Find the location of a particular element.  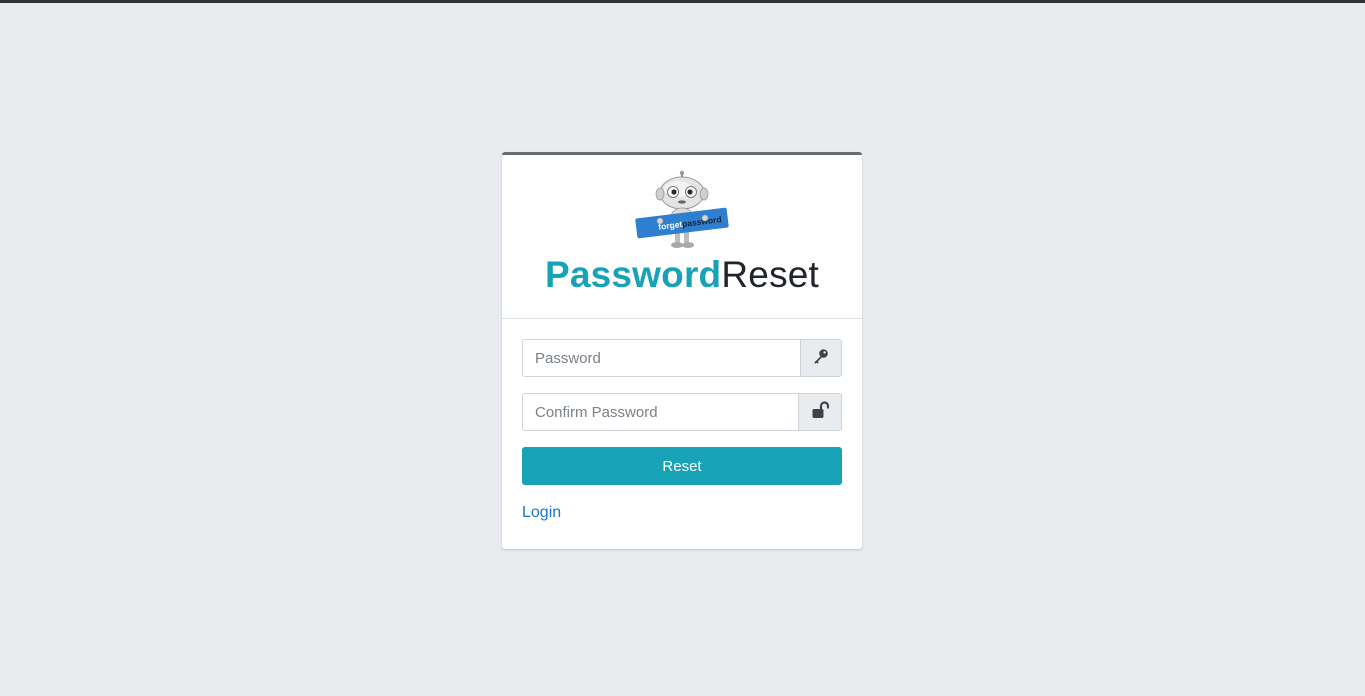

key-icon is located at coordinates (821, 358).